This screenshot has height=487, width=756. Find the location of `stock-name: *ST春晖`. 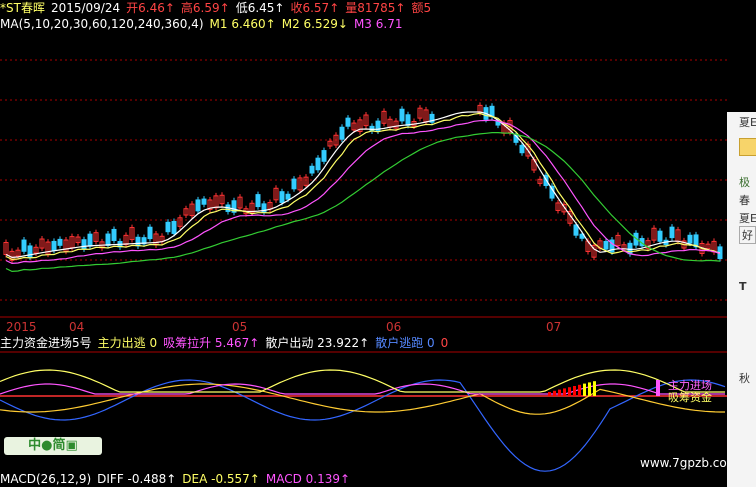

stock-name: *ST春晖 is located at coordinates (22, 8).